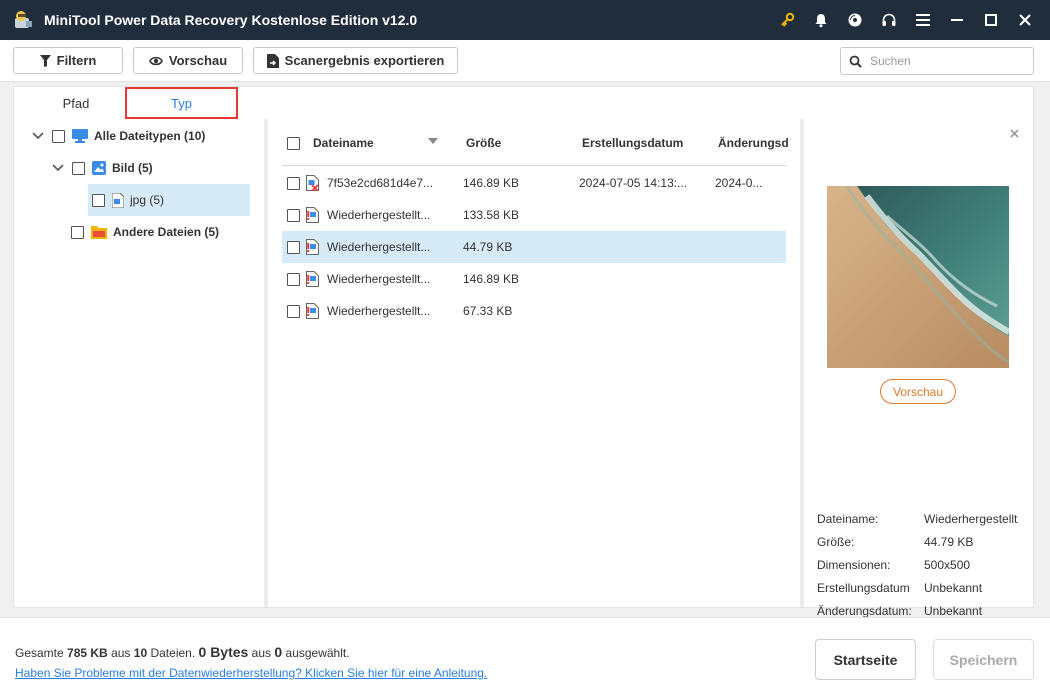  I want to click on computer-icon, so click(80, 136).